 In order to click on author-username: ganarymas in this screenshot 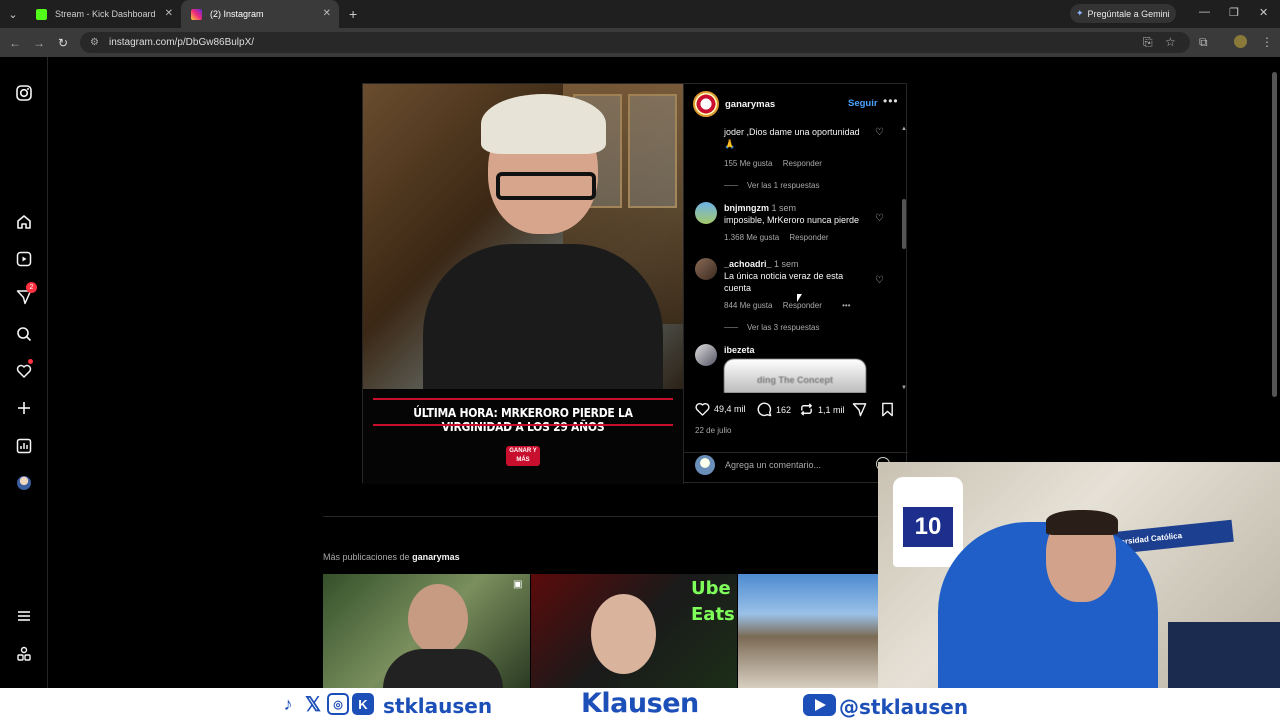, I will do `click(750, 104)`.